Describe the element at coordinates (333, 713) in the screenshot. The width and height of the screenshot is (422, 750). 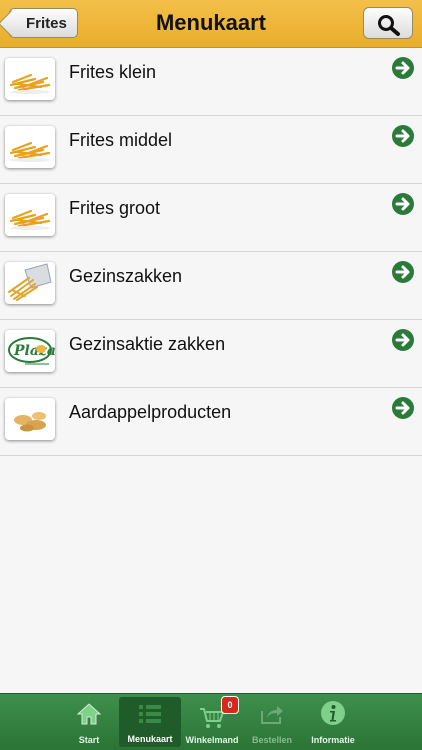
I see `info-icon` at that location.